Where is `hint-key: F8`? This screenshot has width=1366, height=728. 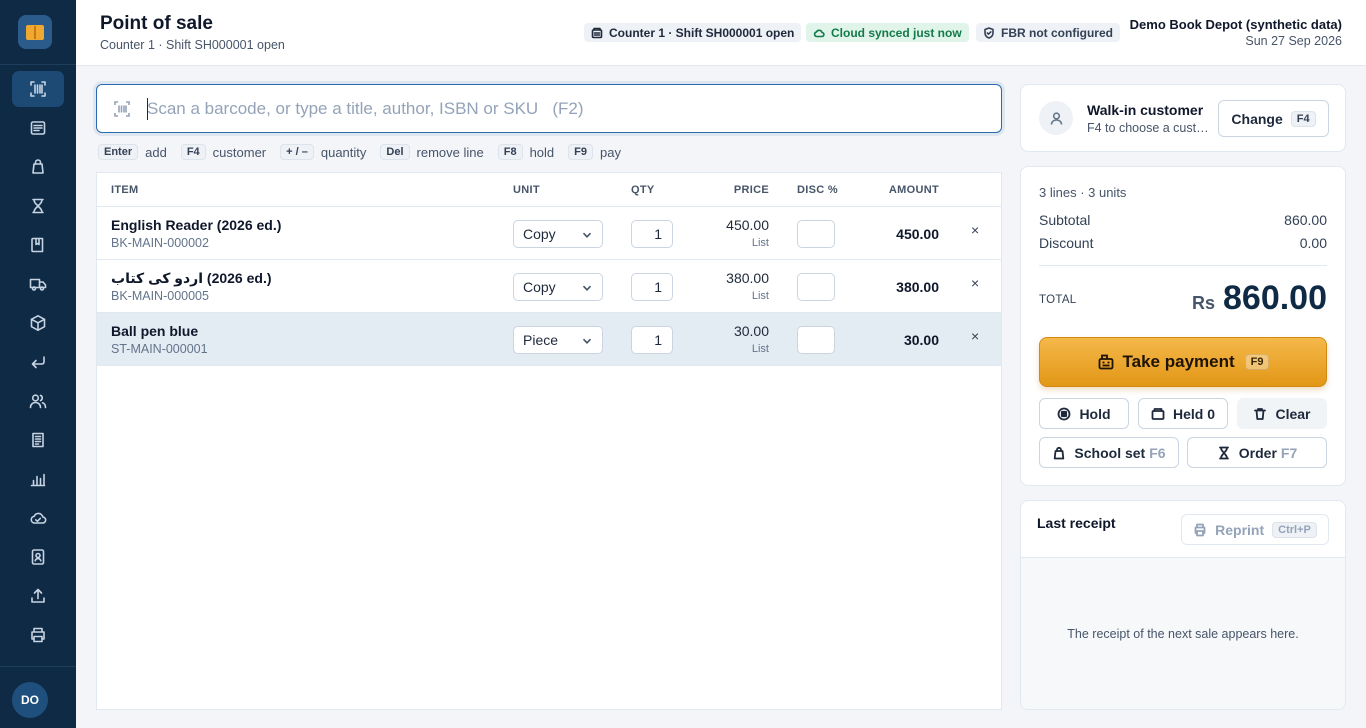 hint-key: F8 is located at coordinates (510, 152).